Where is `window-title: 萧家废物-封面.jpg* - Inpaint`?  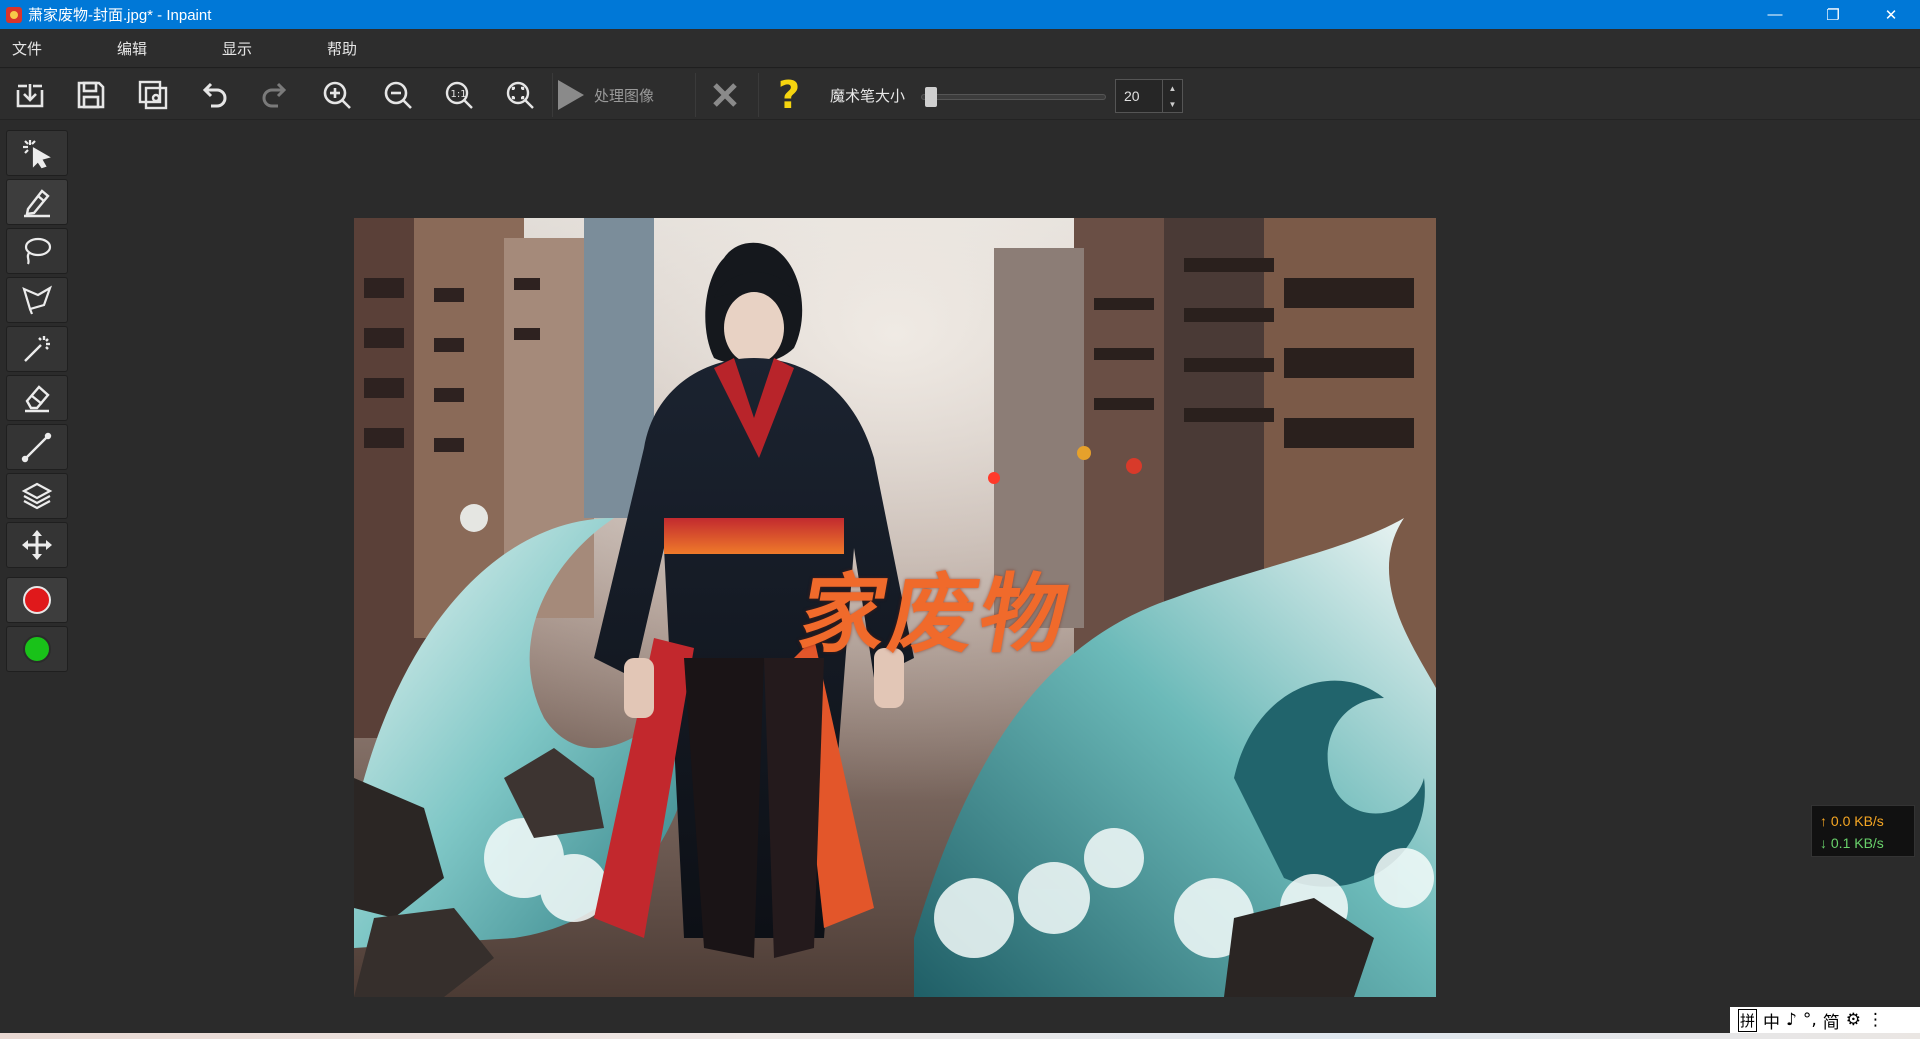
window-title: 萧家废物-封面.jpg* - Inpaint is located at coordinates (120, 15).